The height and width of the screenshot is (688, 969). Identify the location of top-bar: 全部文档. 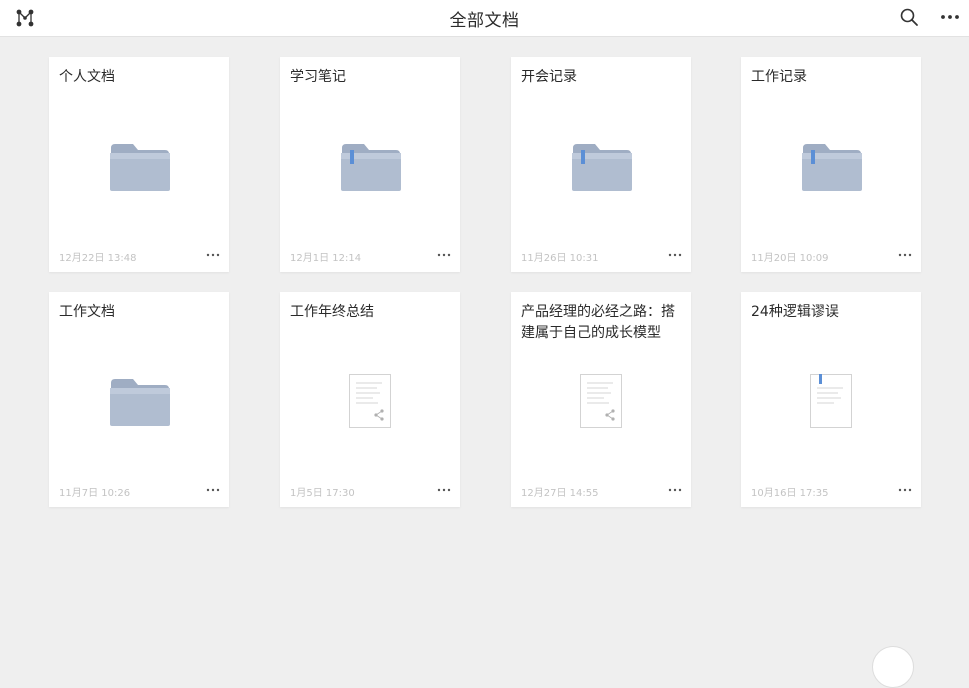
(484, 18).